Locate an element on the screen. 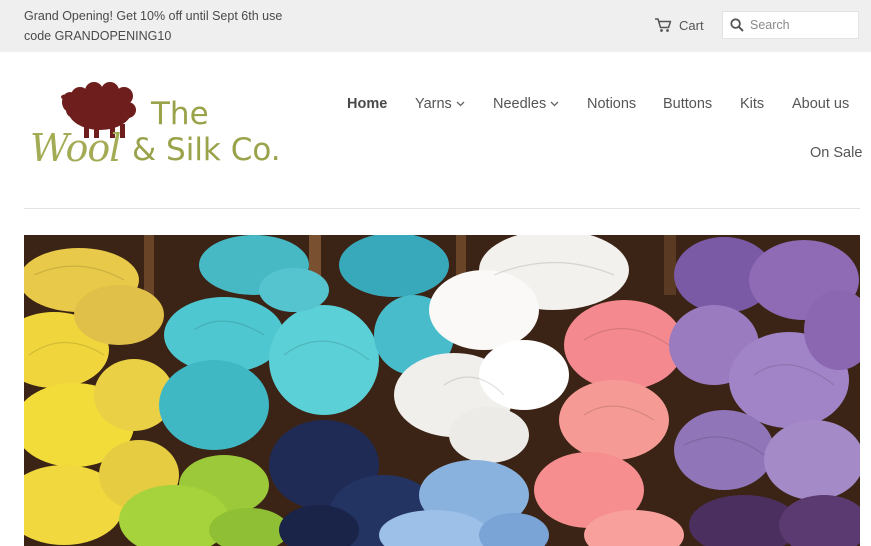  nav-needles-label: Needles is located at coordinates (520, 104).